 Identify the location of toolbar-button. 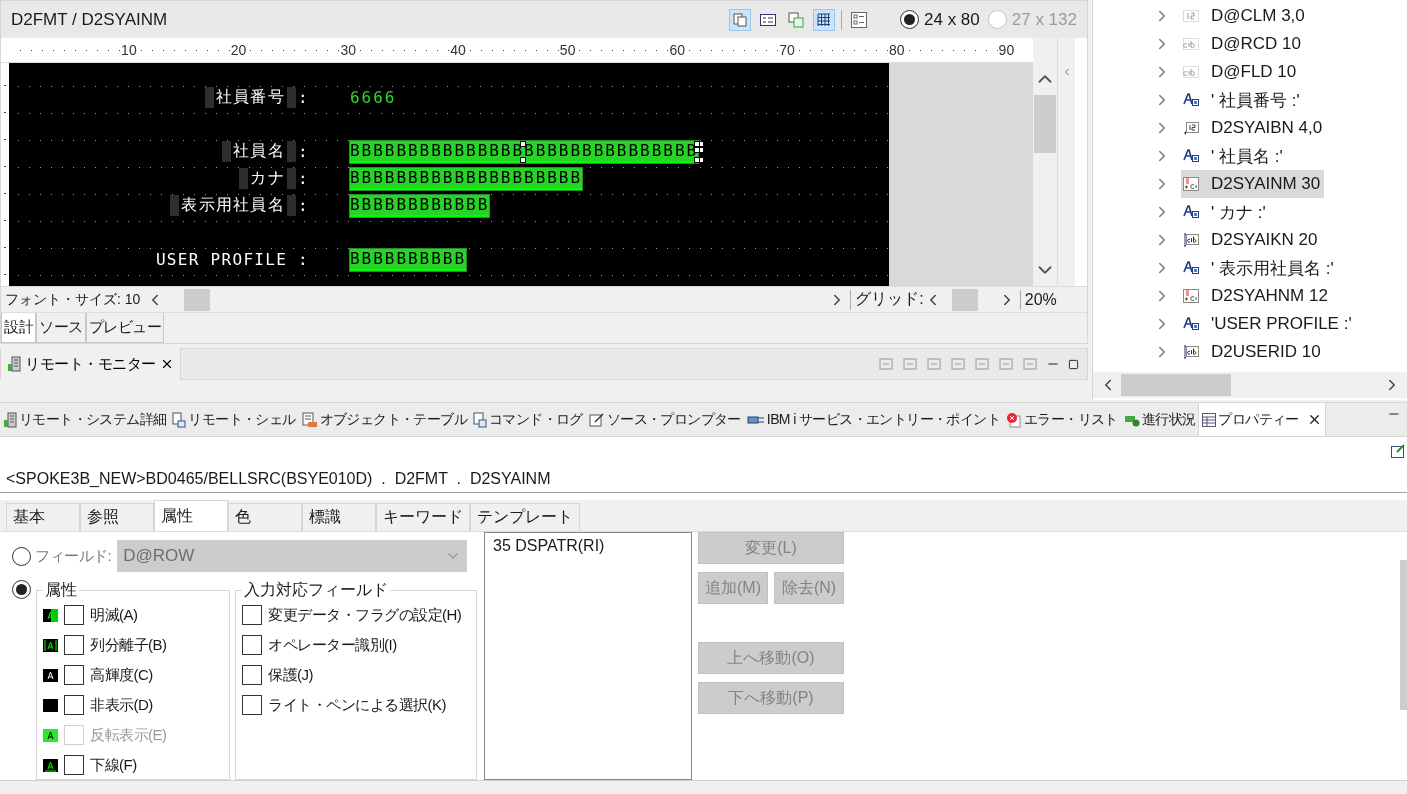
(824, 19).